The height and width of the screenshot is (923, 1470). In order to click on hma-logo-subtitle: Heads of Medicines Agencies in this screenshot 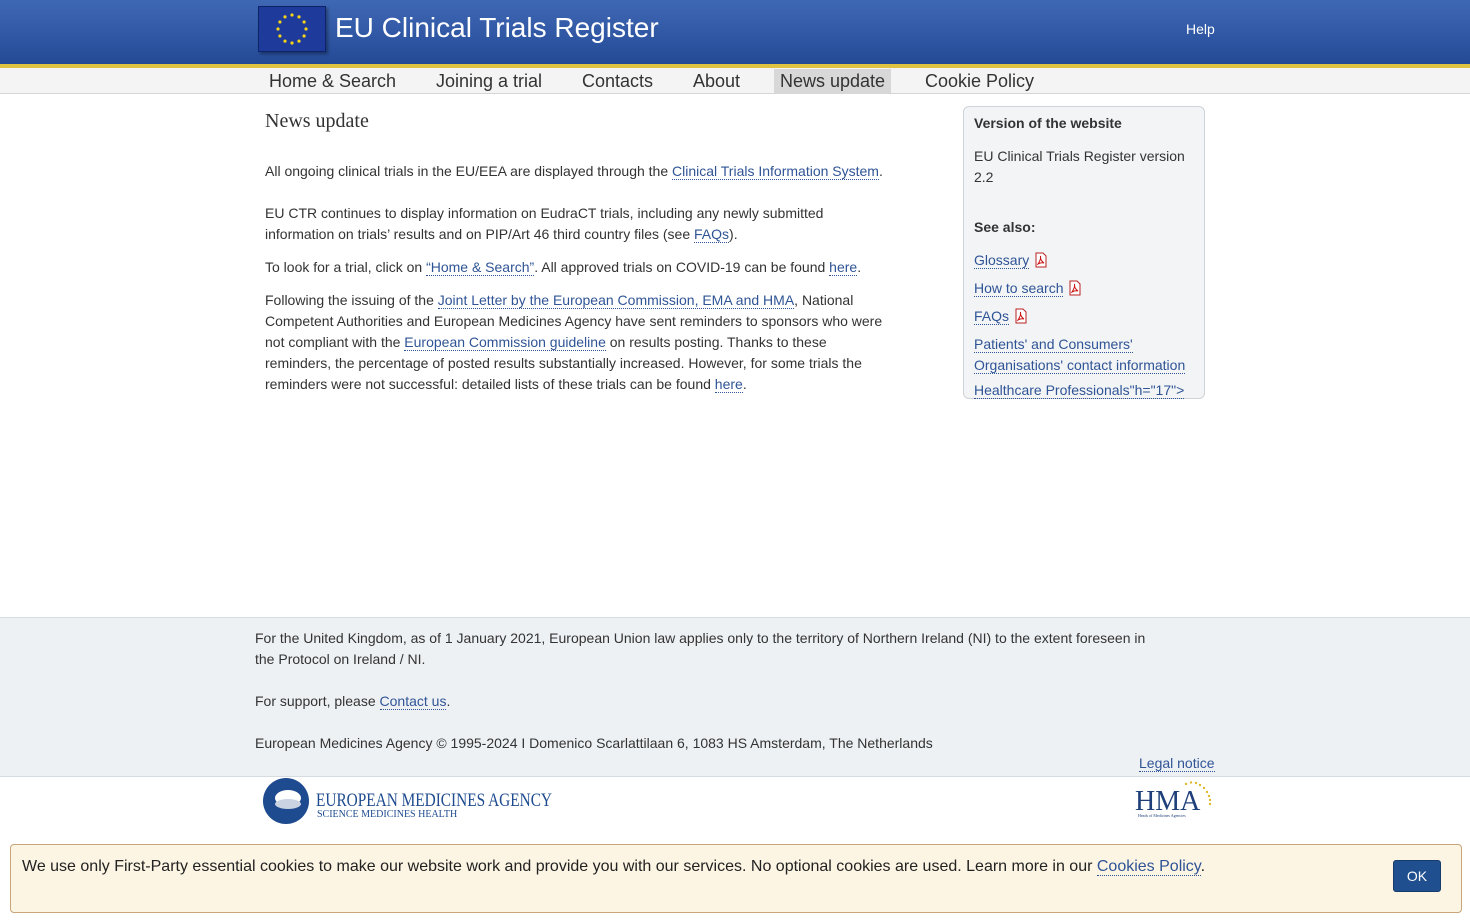, I will do `click(1162, 815)`.